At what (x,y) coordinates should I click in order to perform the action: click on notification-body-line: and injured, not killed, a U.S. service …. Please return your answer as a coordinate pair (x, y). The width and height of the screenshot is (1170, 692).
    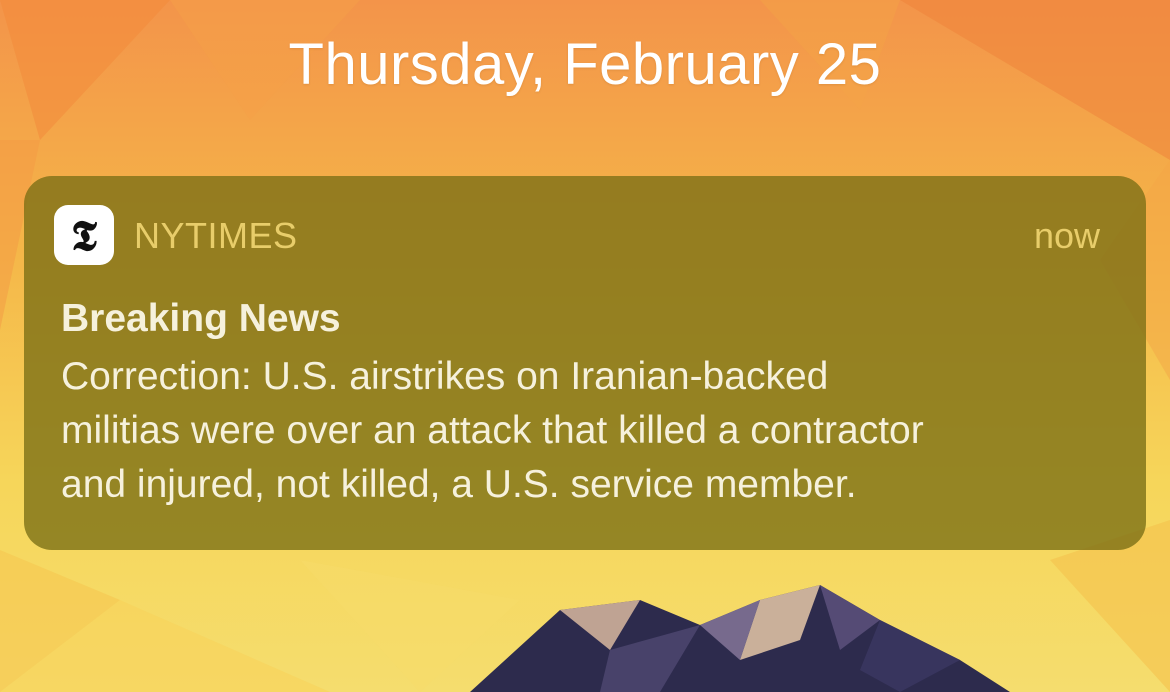
    Looking at the image, I should click on (459, 484).